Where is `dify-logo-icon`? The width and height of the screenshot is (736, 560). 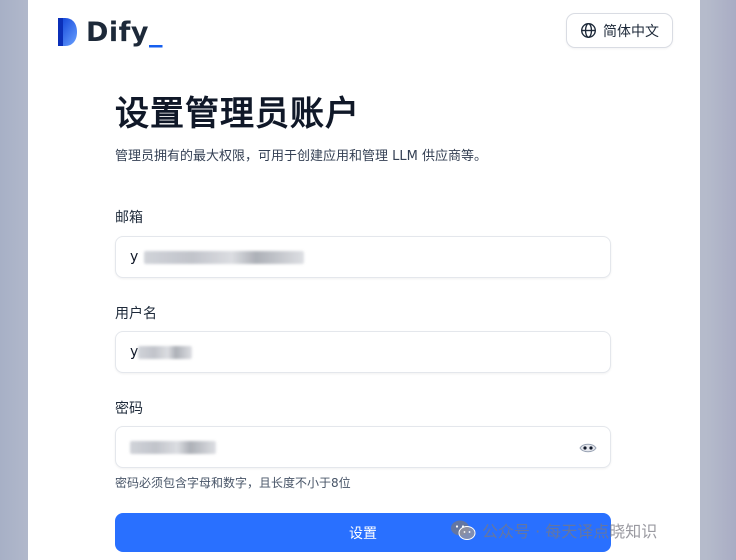 dify-logo-icon is located at coordinates (67, 32).